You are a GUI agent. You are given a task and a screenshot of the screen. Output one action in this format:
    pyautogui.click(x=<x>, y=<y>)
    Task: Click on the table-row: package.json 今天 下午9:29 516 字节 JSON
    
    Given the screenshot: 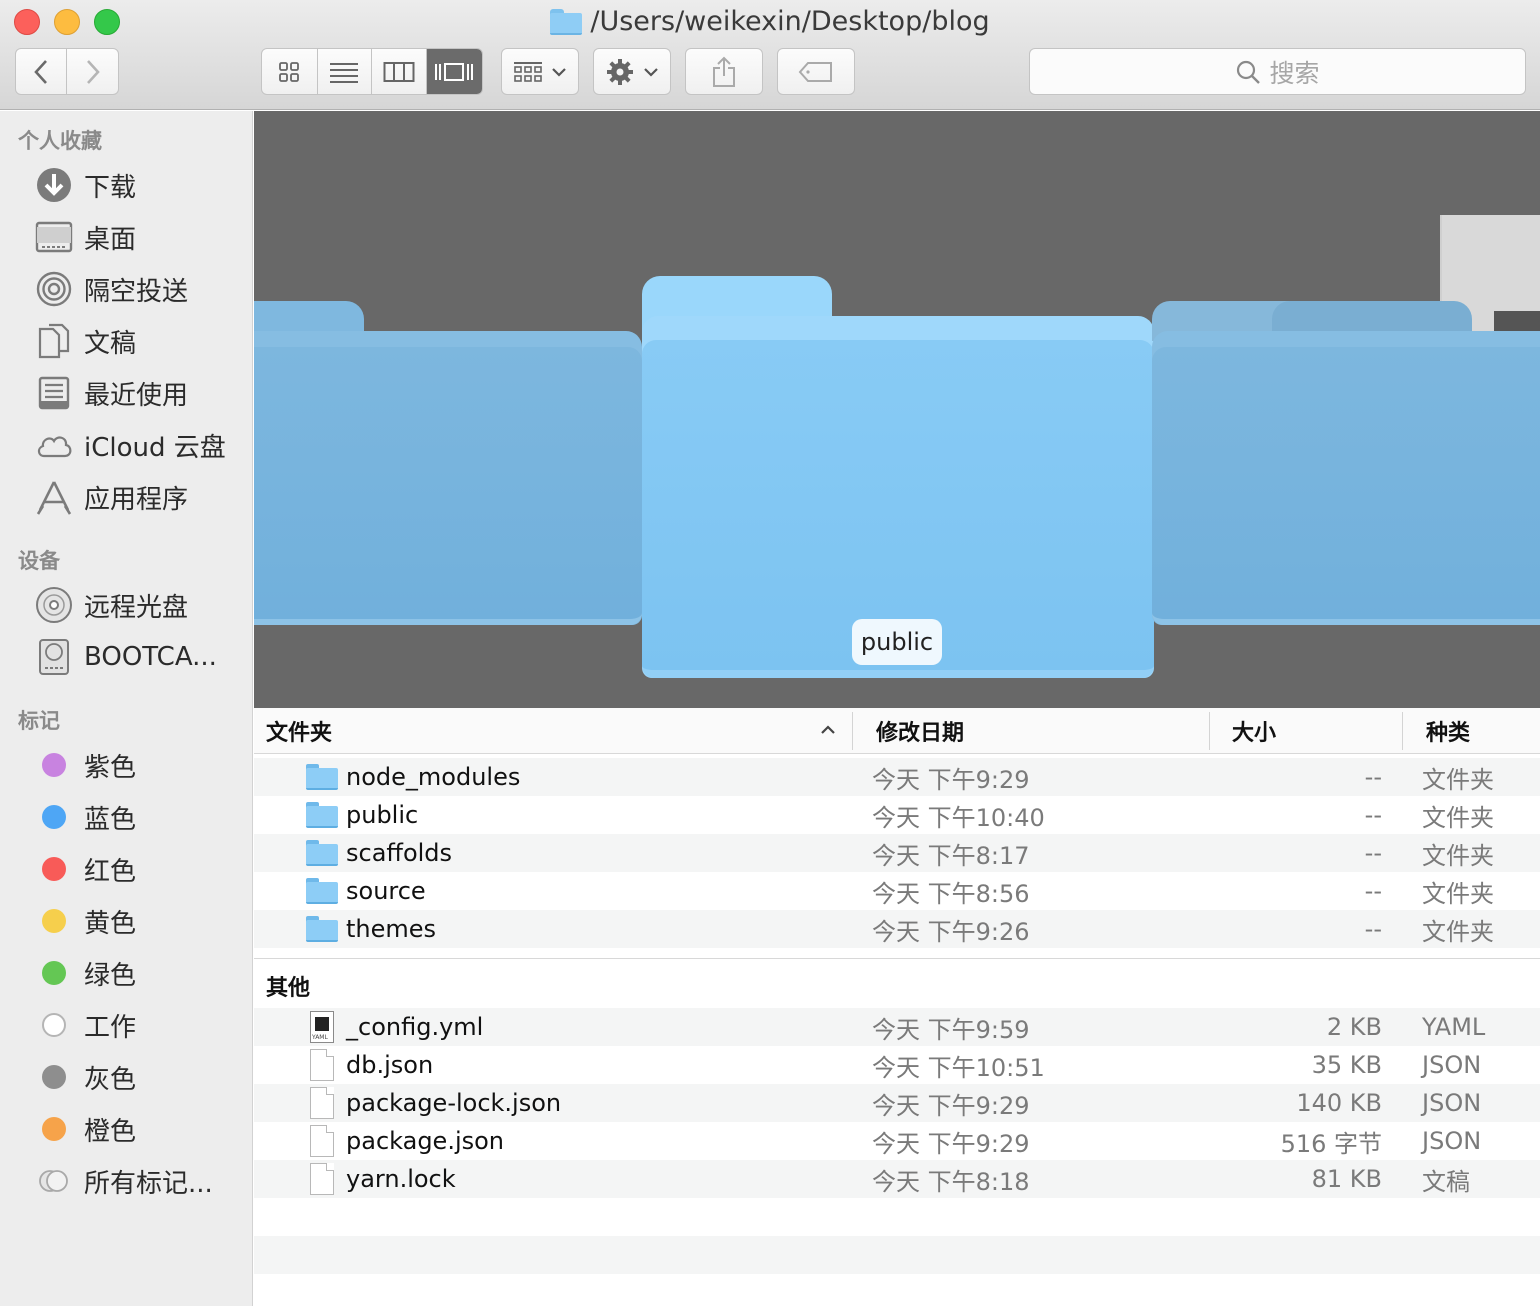 What is the action you would take?
    pyautogui.click(x=897, y=1141)
    